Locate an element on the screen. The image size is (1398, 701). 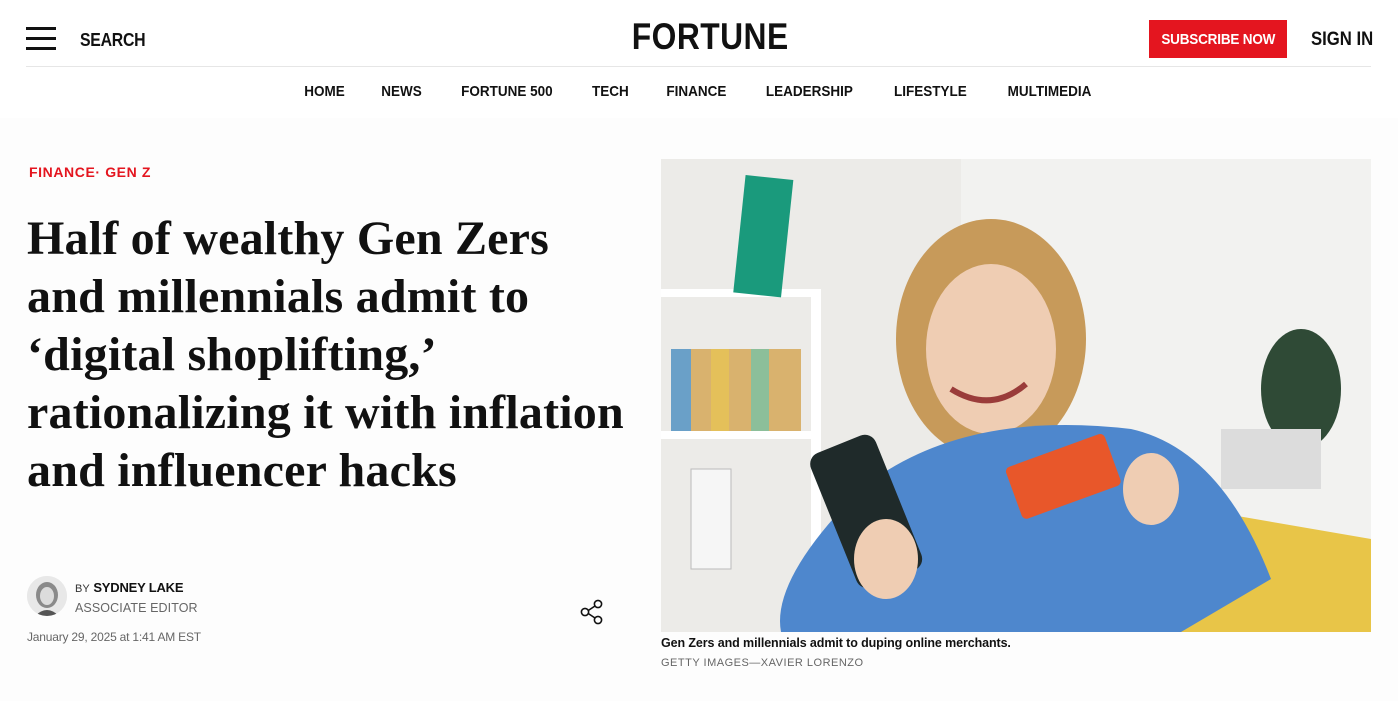
hamburger-menu-icon is located at coordinates (41, 39).